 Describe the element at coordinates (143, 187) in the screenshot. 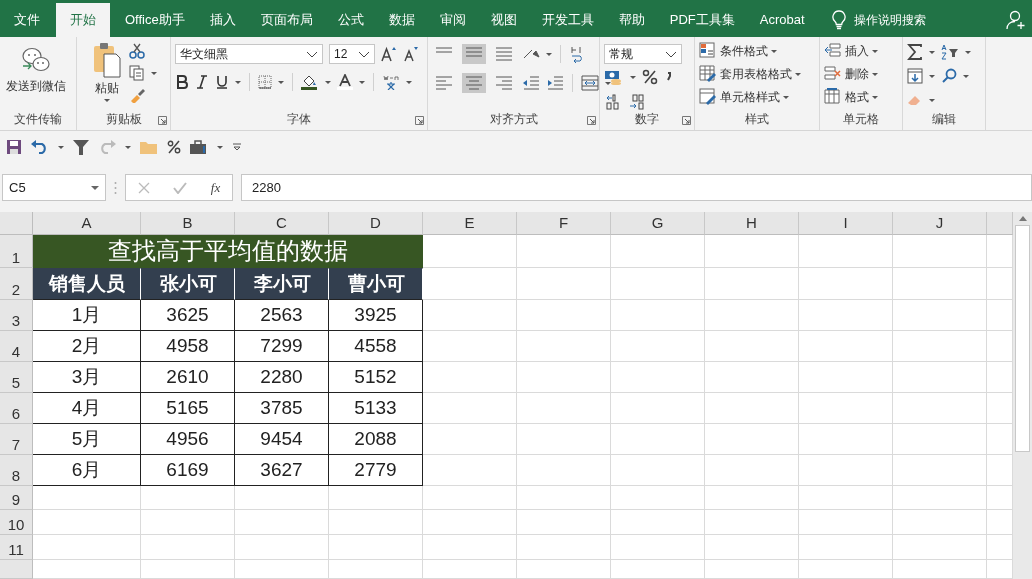

I see `cancel-icon` at that location.